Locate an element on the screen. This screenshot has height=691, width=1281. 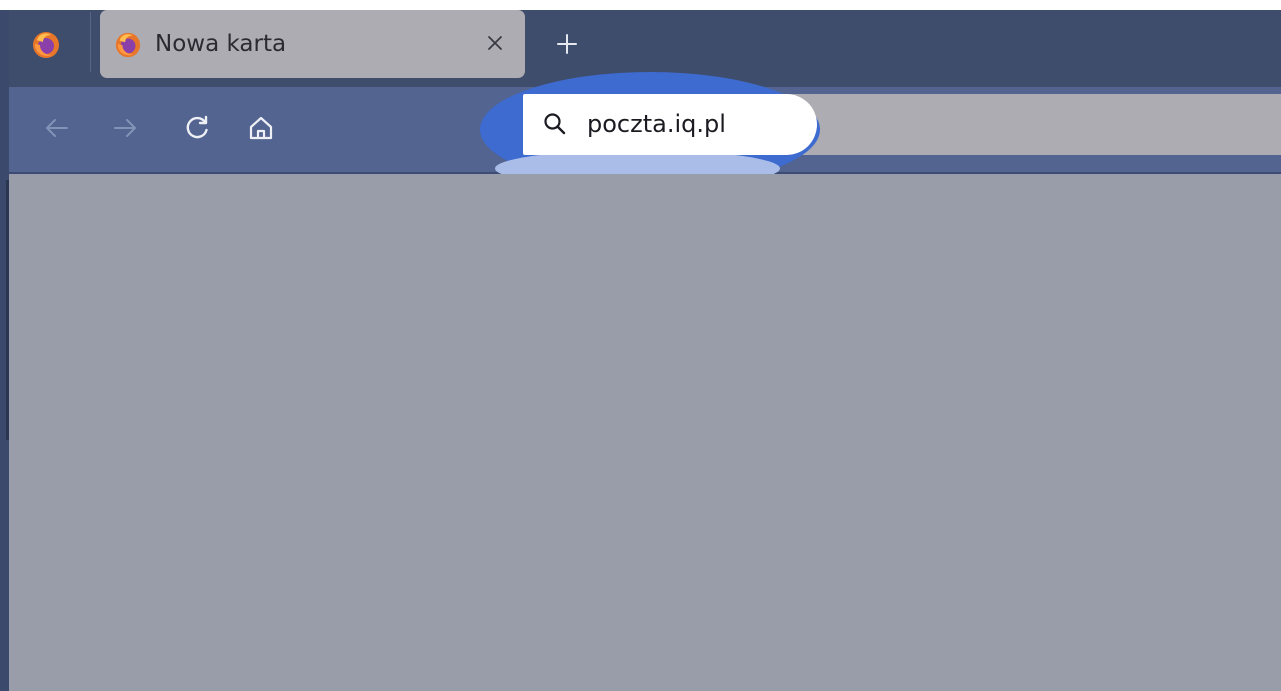
window-left-edge is located at coordinates (4, 350).